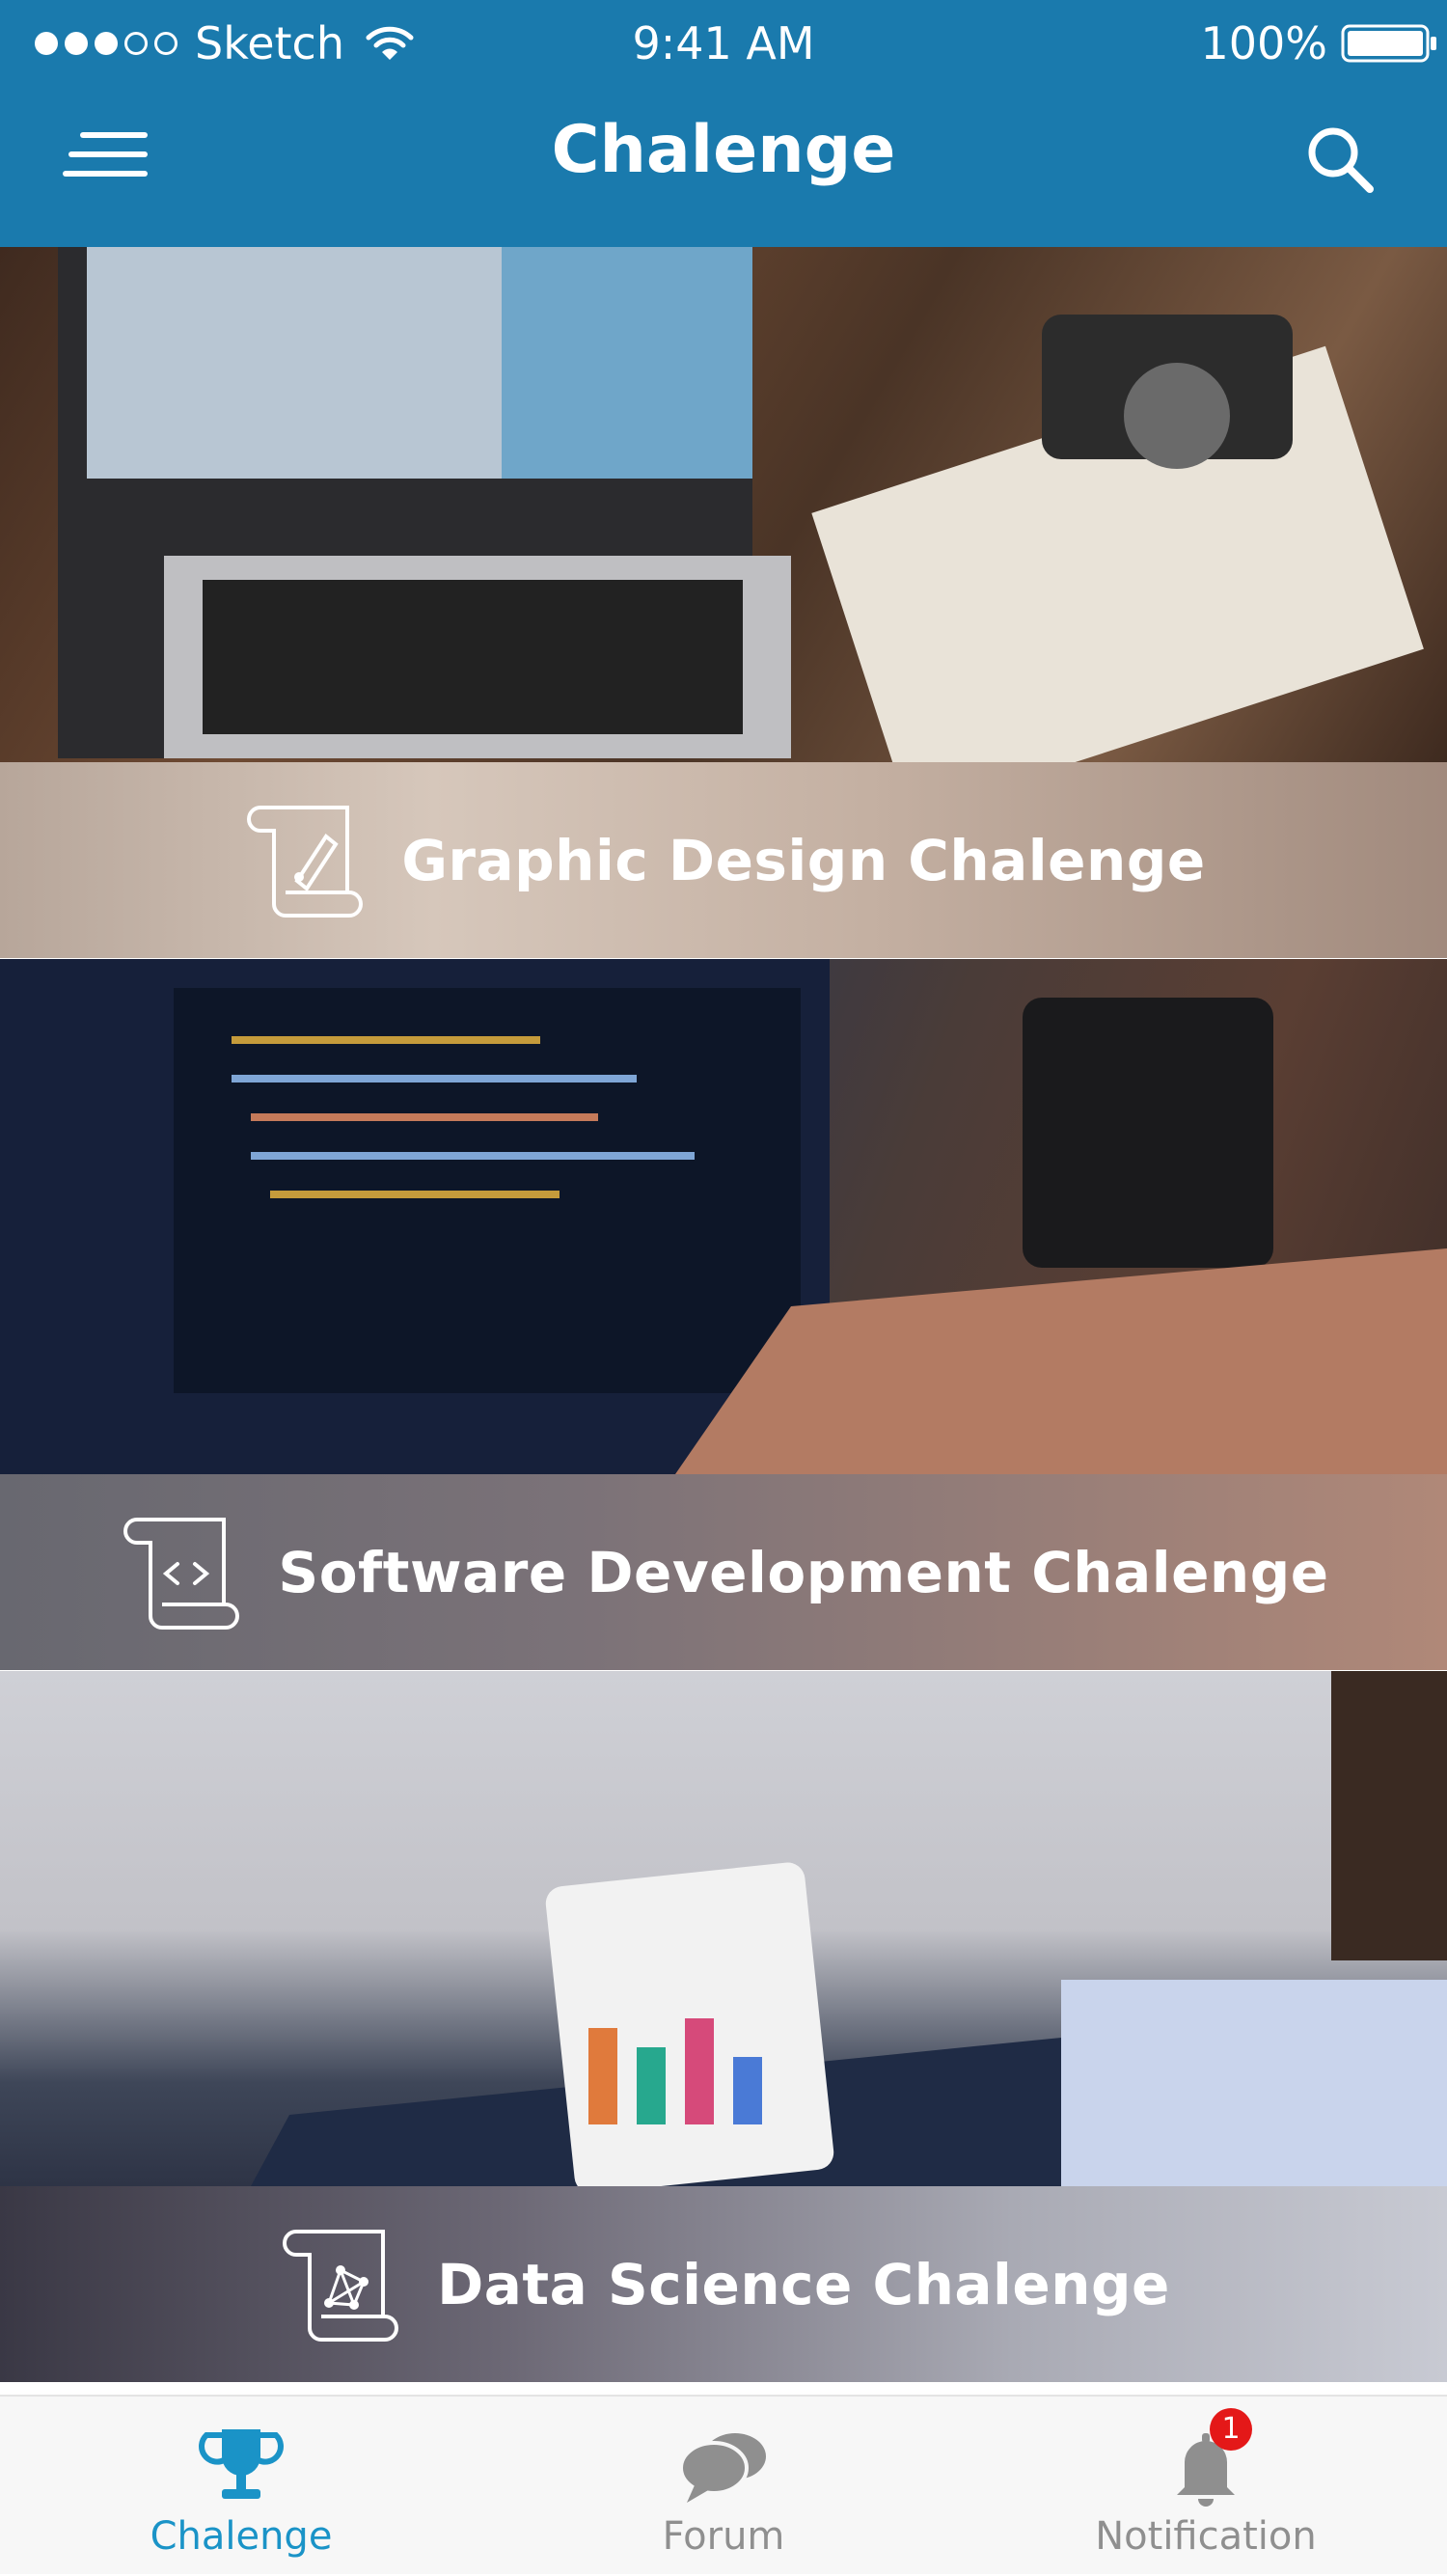  I want to click on status-bar: Sketch 9:41 AM 100%, so click(723, 44).